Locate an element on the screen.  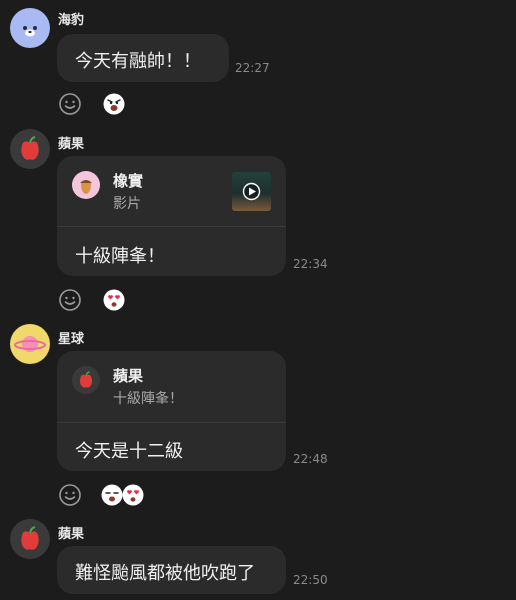
reply-author: 橡實 is located at coordinates (128, 181).